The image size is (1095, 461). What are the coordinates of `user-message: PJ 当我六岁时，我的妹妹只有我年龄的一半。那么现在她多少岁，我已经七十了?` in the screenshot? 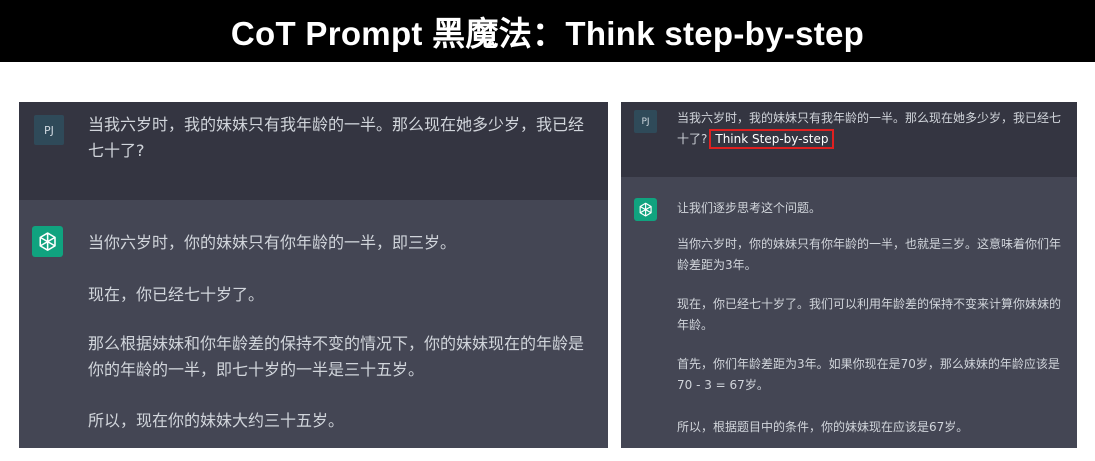 It's located at (313, 151).